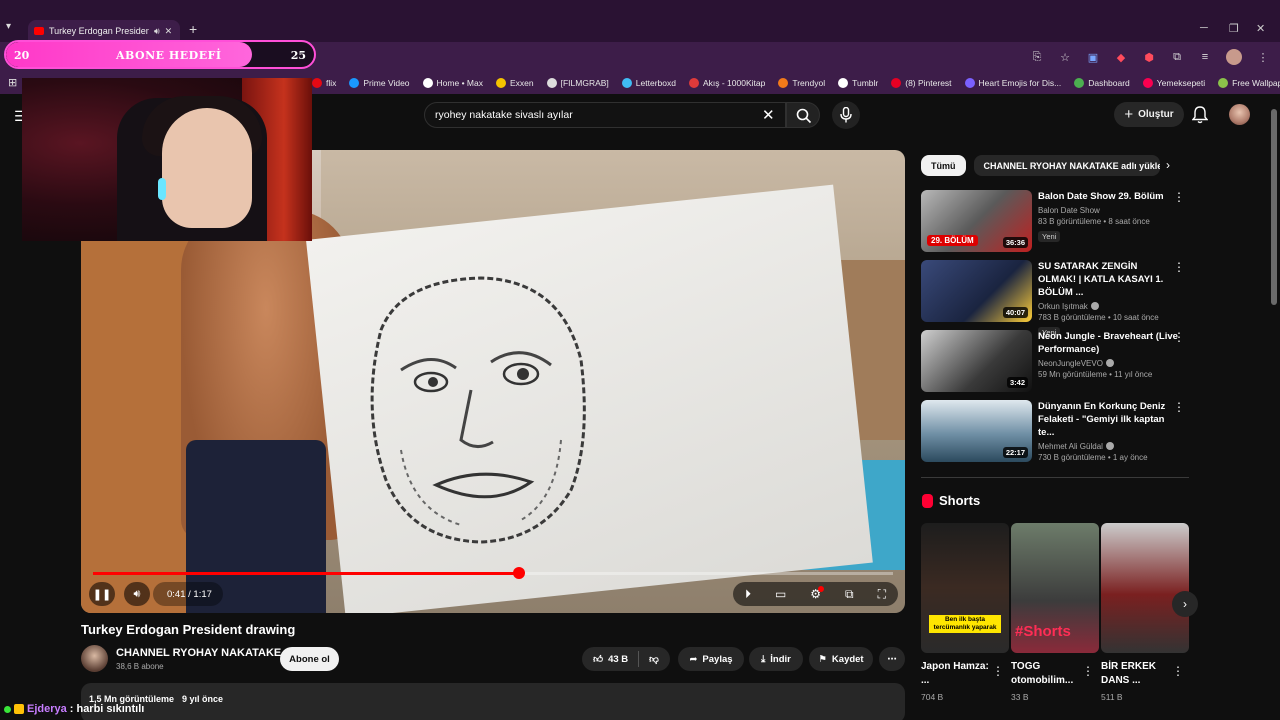 The width and height of the screenshot is (1280, 720). What do you see at coordinates (518, 573) in the screenshot?
I see `progress-scrubber` at bounding box center [518, 573].